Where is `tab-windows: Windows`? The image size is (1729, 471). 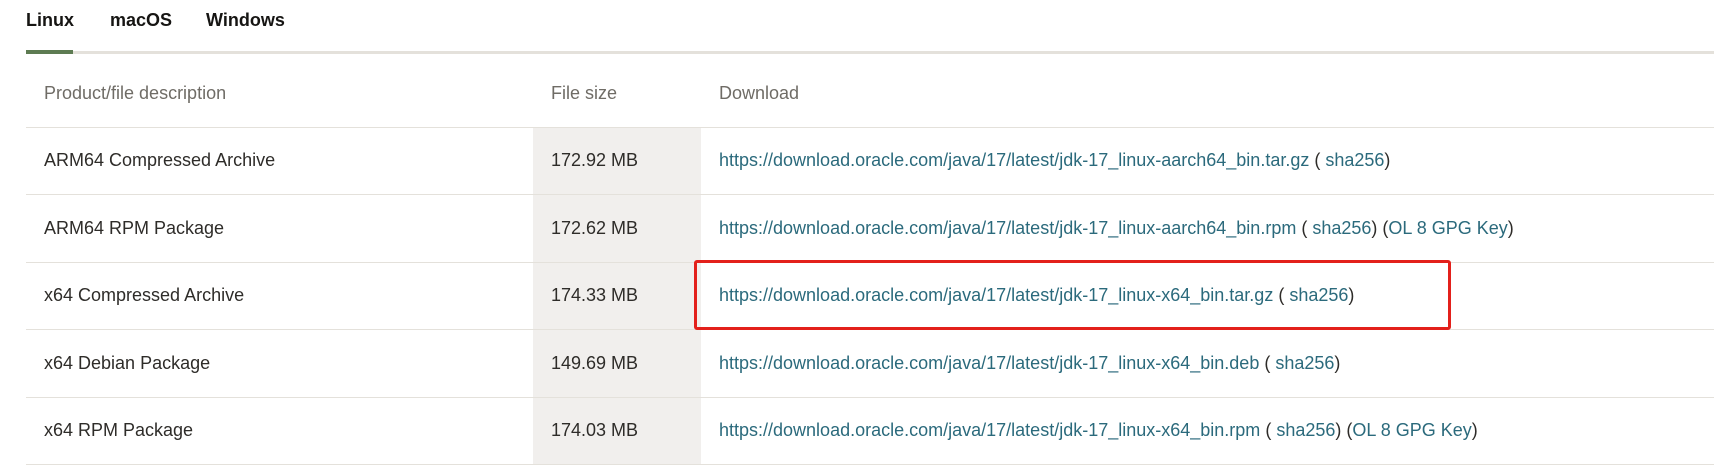
tab-windows: Windows is located at coordinates (245, 32).